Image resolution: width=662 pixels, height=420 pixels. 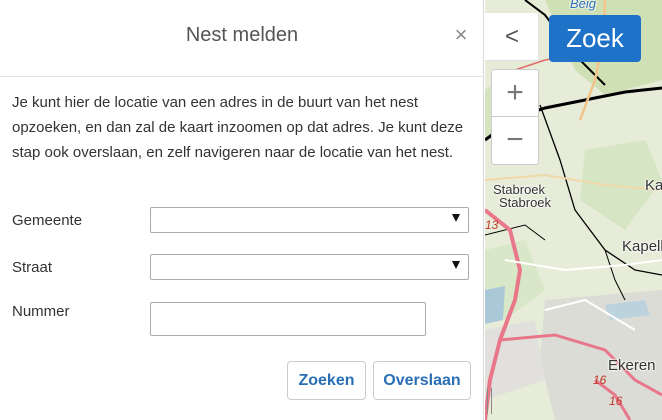 I want to click on map-label-stabroek-2: Stabroek, so click(x=525, y=202).